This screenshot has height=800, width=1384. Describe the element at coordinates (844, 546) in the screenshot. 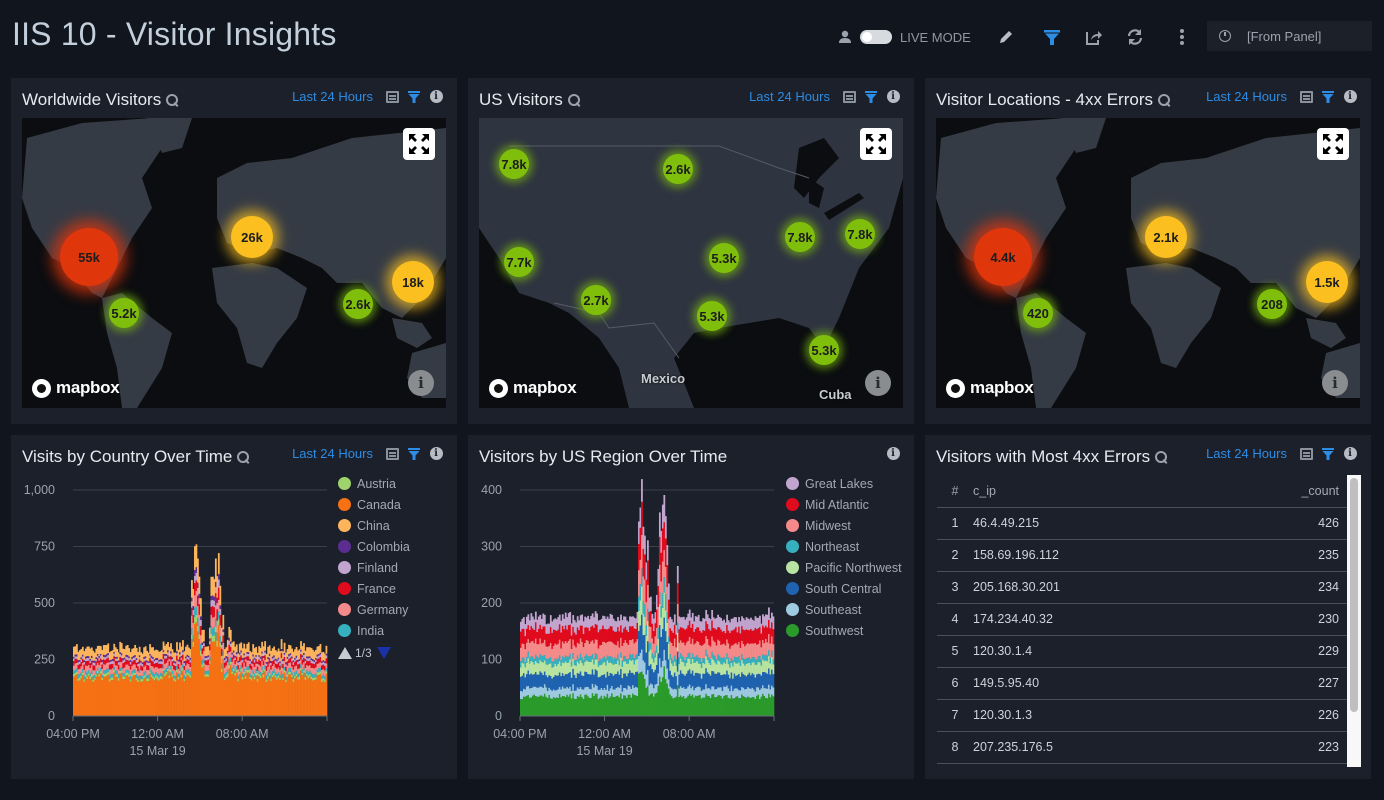

I see `legend-item: Northeast` at that location.